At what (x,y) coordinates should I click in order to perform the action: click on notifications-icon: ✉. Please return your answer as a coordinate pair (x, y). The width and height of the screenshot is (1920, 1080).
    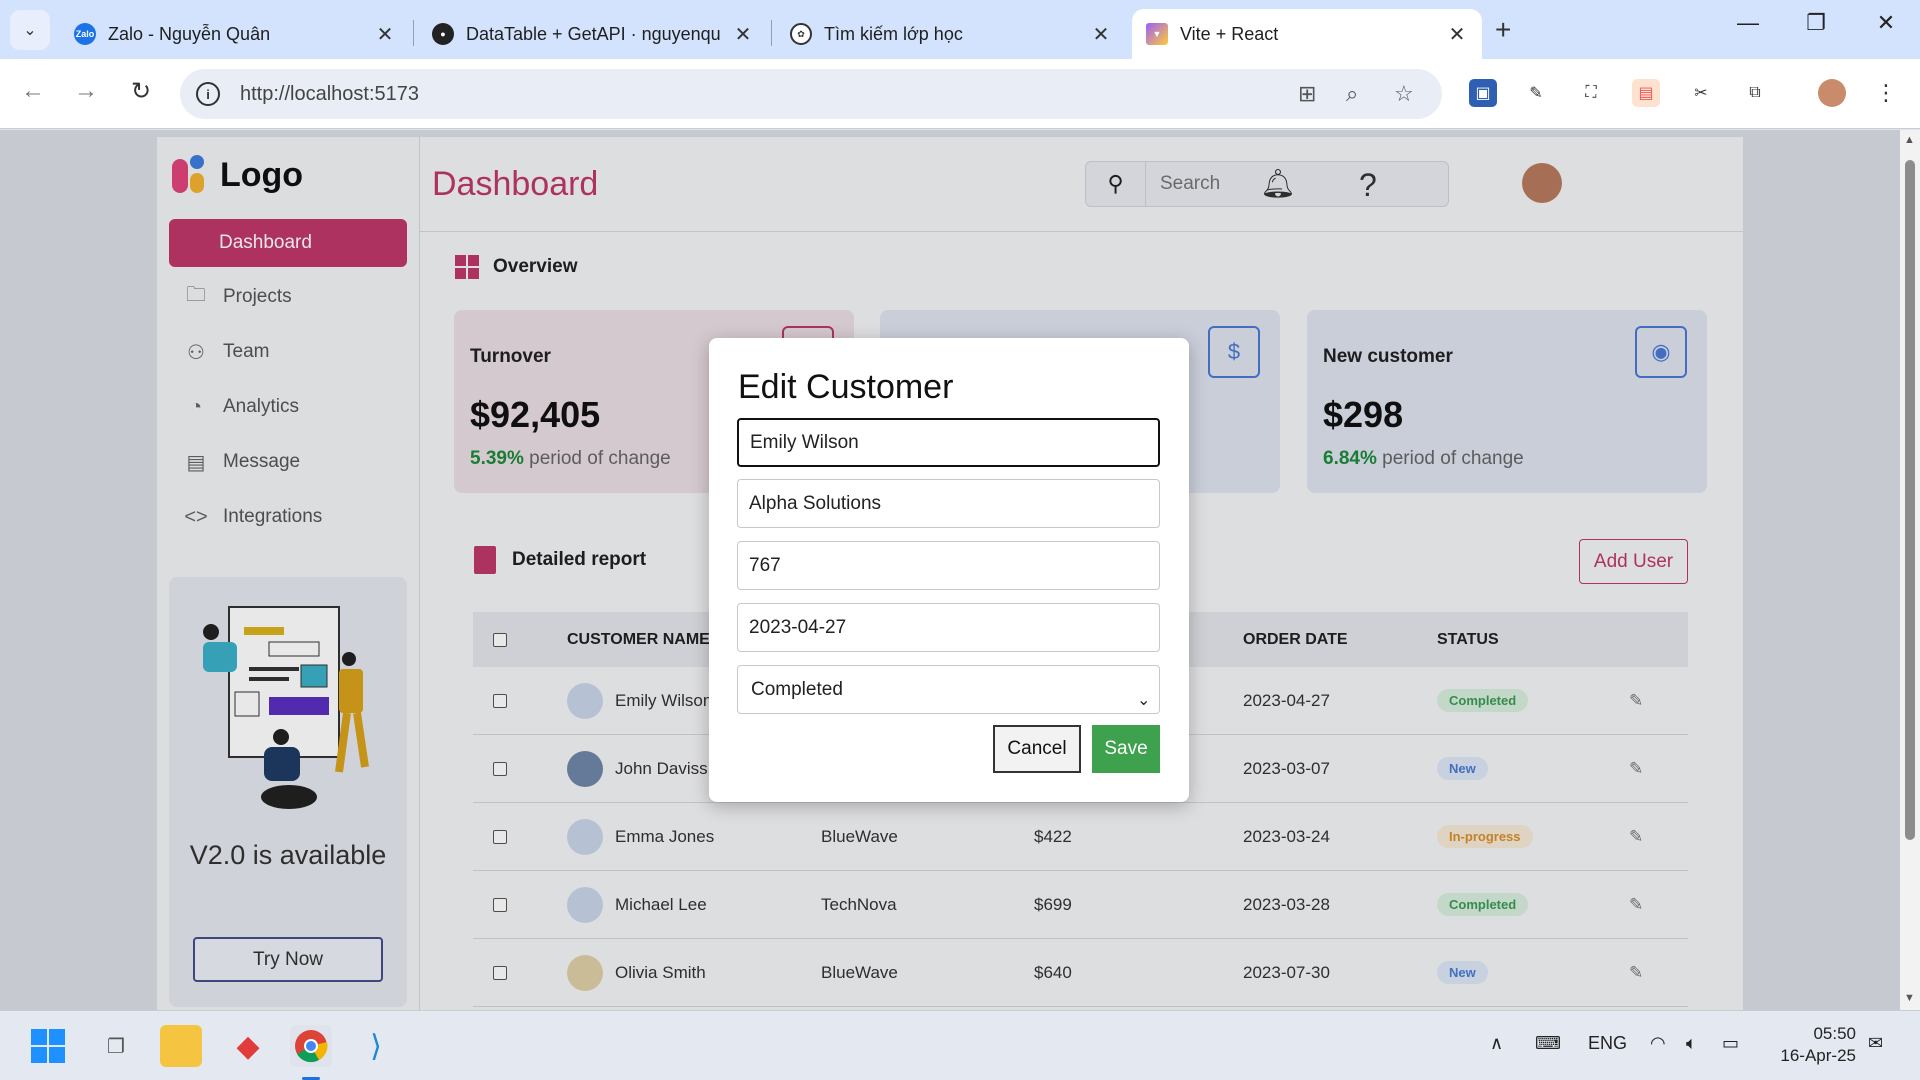
    Looking at the image, I should click on (1875, 1043).